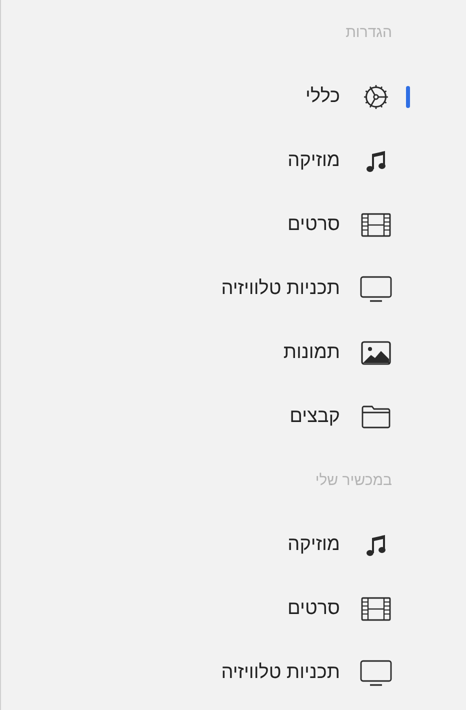 The image size is (466, 710). What do you see at coordinates (233, 417) in the screenshot?
I see `sidebar-item: קבצים` at bounding box center [233, 417].